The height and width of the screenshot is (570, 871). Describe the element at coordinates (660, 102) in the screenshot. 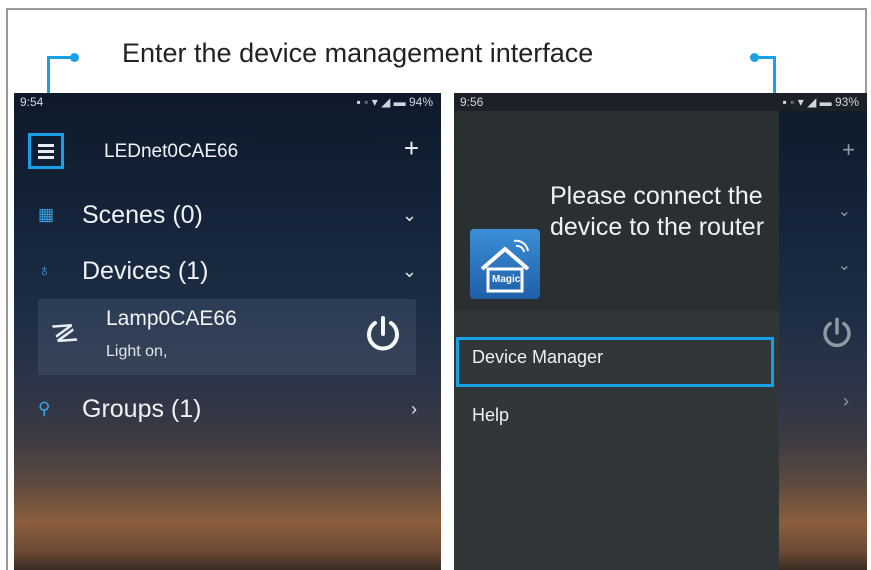

I see `status-bar: 9:56 ▪ ◦ ▾ ◢ ▬ 93%` at that location.